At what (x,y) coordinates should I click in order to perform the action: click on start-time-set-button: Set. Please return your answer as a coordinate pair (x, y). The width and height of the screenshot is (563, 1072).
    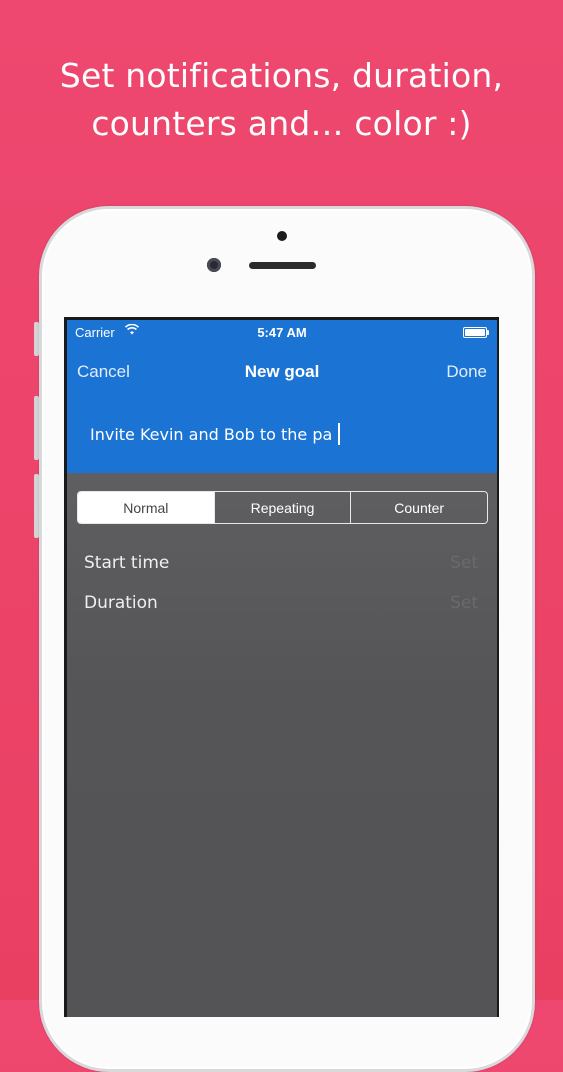
    Looking at the image, I should click on (464, 563).